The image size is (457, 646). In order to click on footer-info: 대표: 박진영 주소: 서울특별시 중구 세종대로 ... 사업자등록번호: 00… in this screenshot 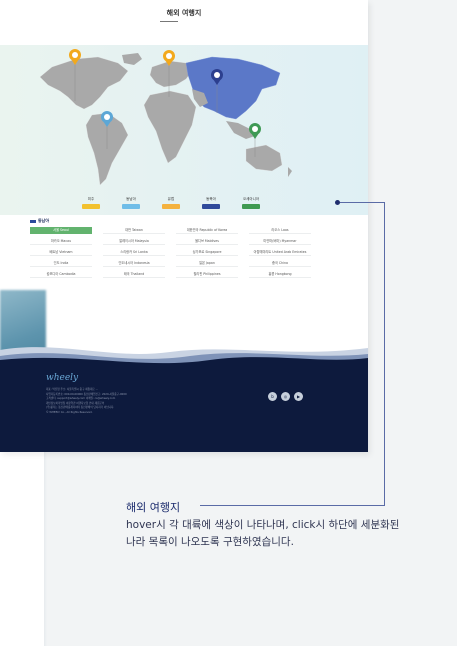, I will do `click(121, 402)`.